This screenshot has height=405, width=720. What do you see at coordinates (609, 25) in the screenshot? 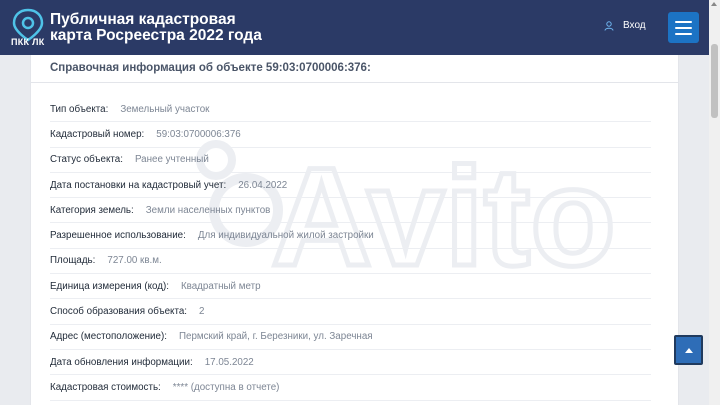
I see `user-icon` at bounding box center [609, 25].